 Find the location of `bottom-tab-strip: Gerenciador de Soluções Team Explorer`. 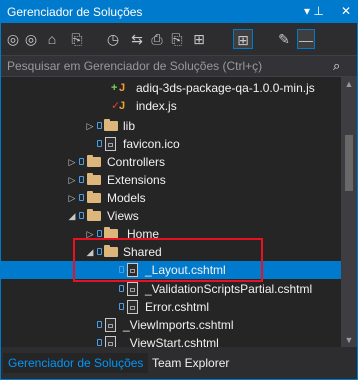

bottom-tab-strip: Gerenciador de Soluções Team Explorer is located at coordinates (179, 363).